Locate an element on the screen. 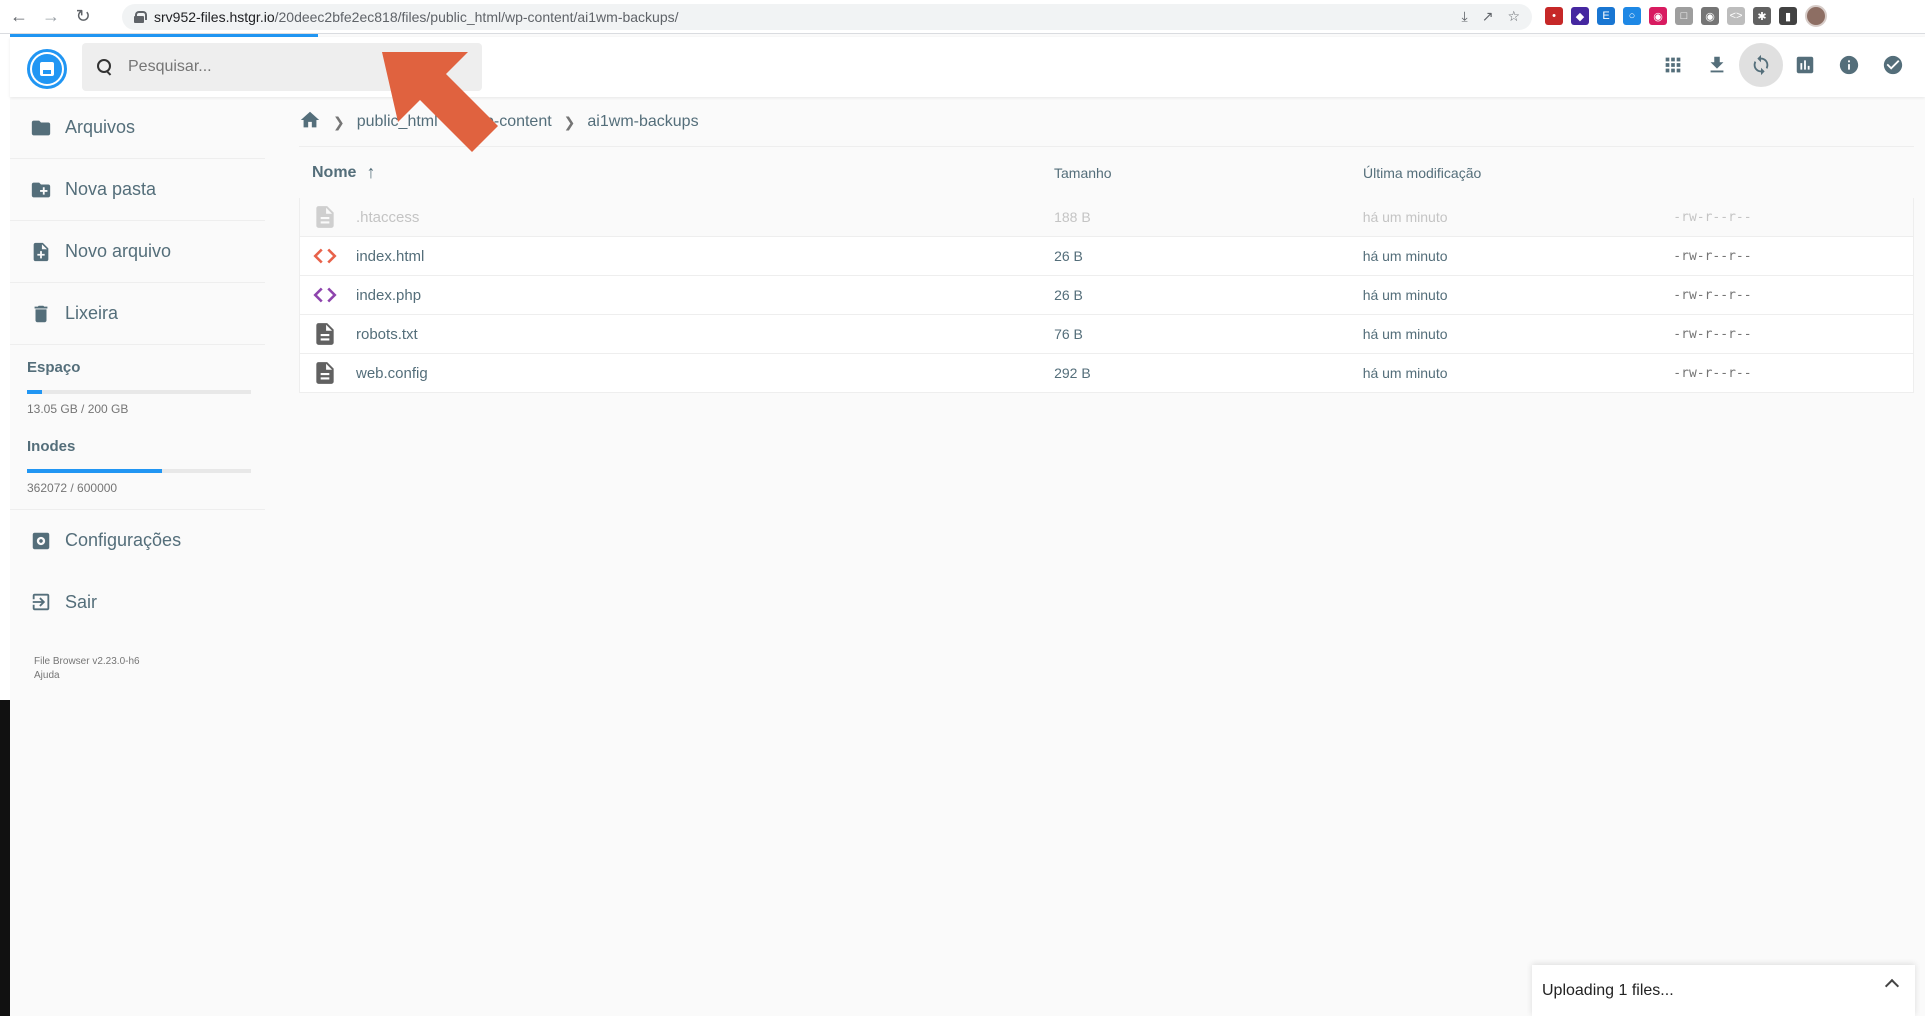 Image resolution: width=1925 pixels, height=1016 pixels. file-size: 292 B is located at coordinates (1072, 373).